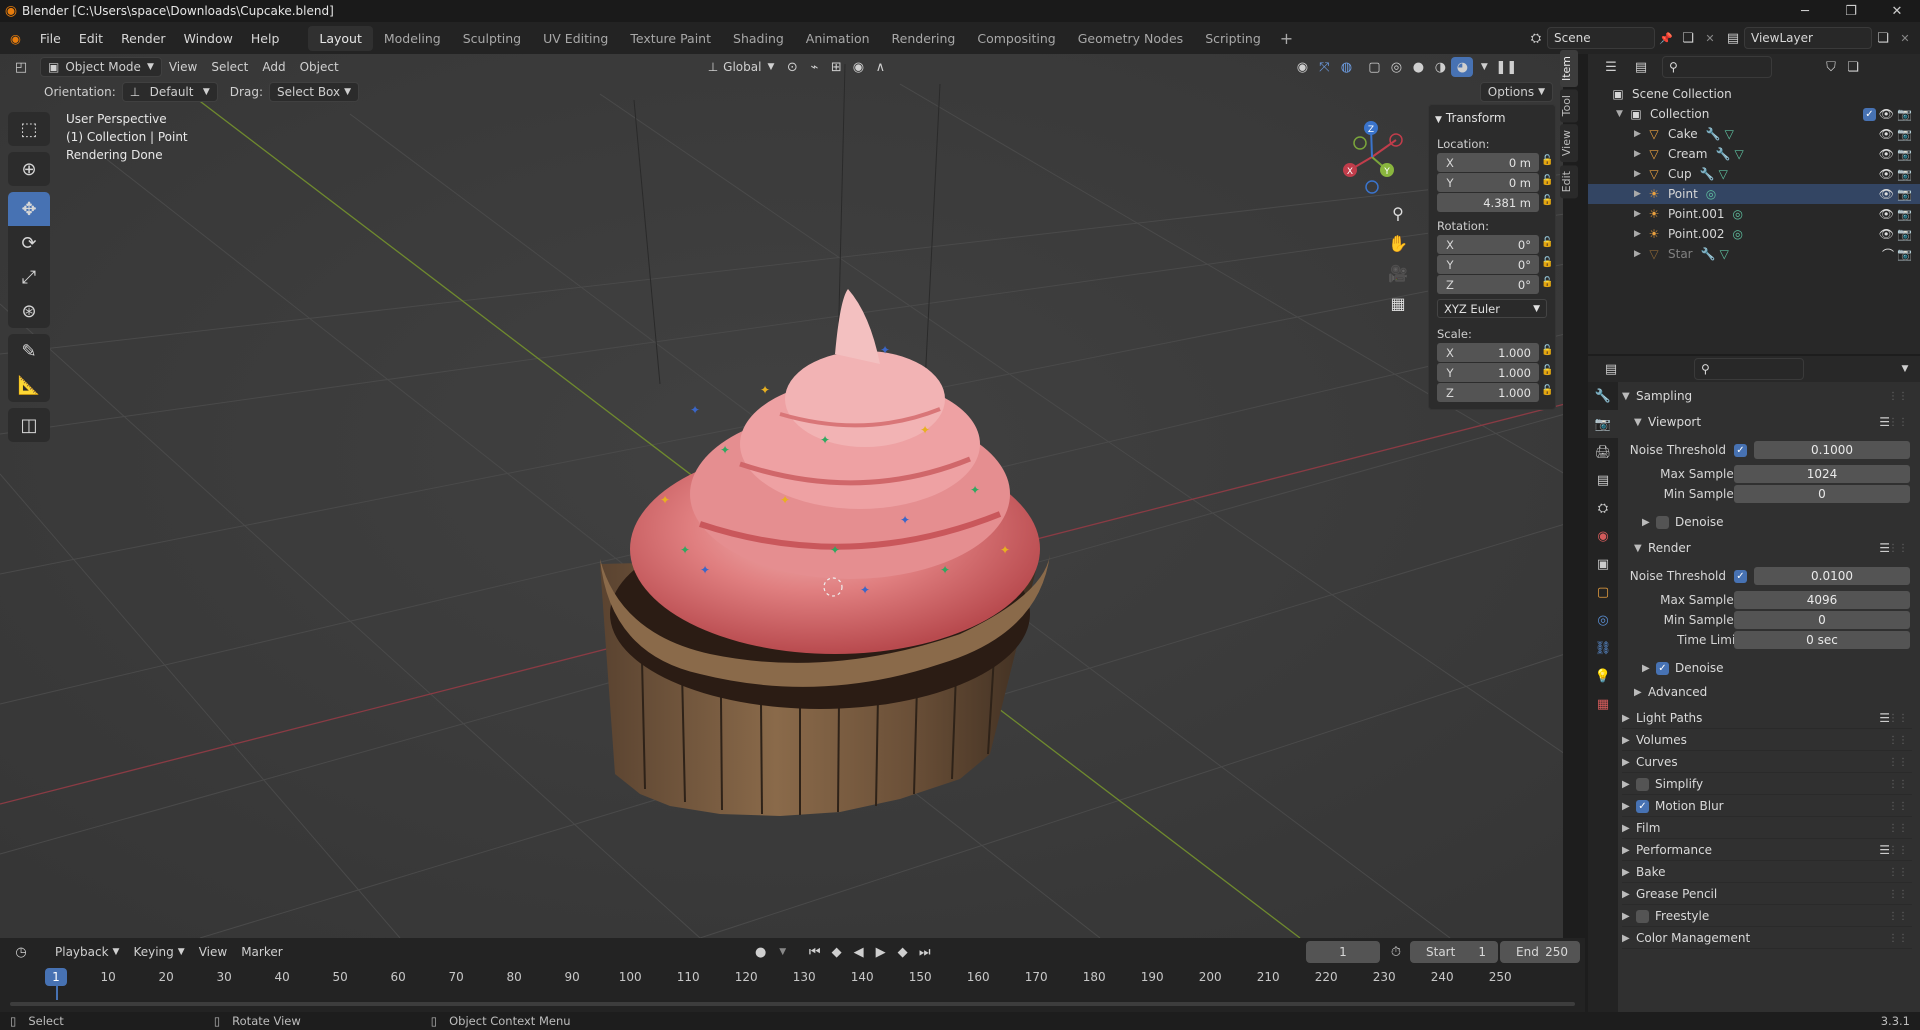 The image size is (1920, 1030). What do you see at coordinates (1603, 648) in the screenshot?
I see `constraints-tab-icon: ⛓` at bounding box center [1603, 648].